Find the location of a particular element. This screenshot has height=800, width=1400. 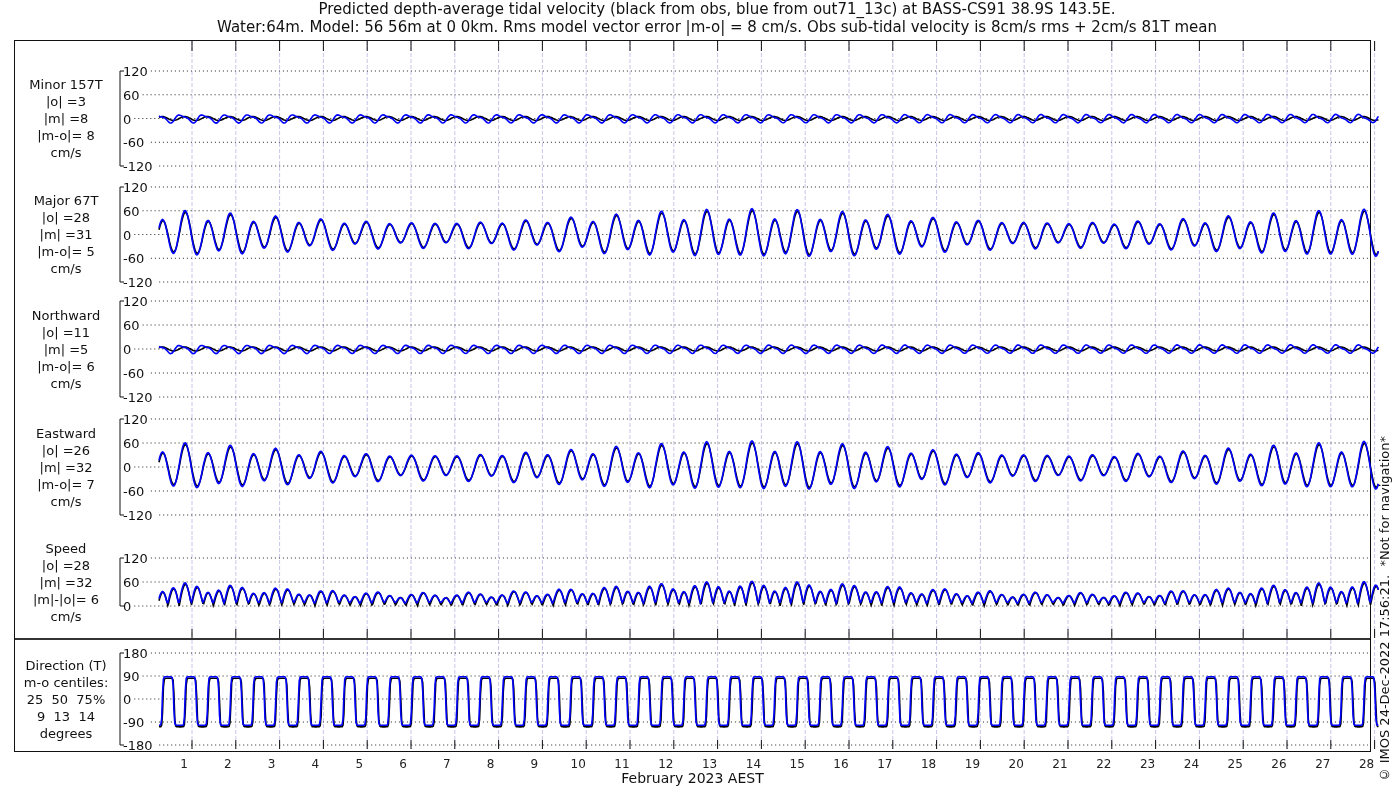

tick-label: -90 is located at coordinates (134, 722).